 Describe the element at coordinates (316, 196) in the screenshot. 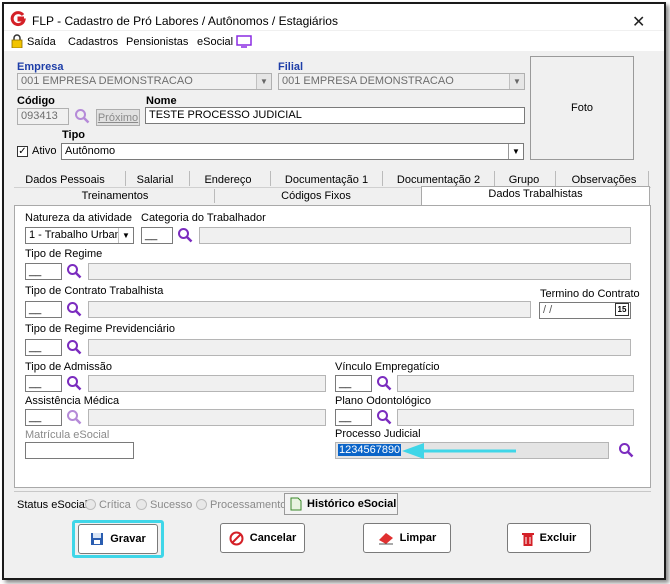

I see `tab-codigos-fixos: Códigos Fixos` at that location.